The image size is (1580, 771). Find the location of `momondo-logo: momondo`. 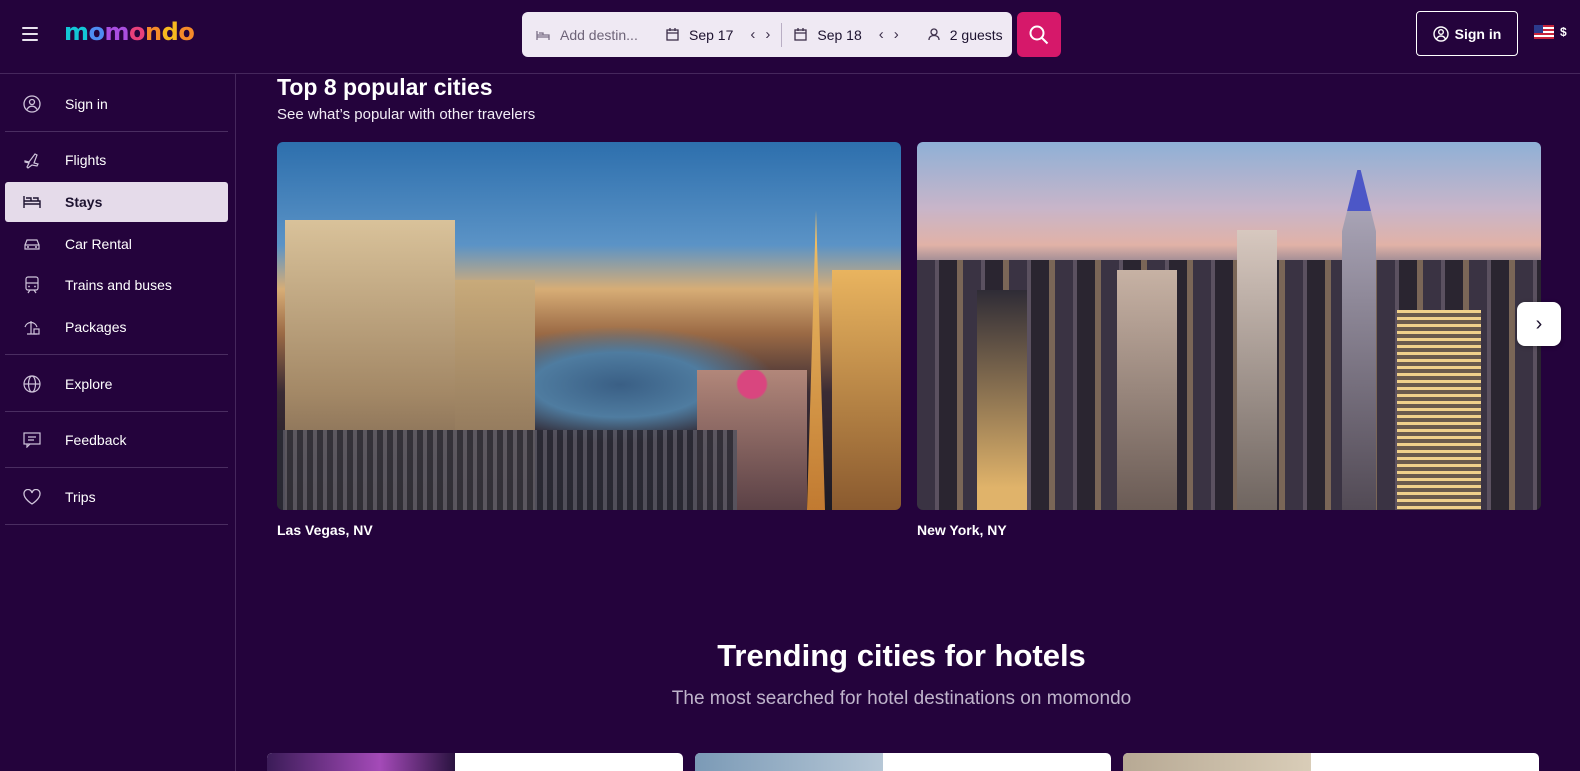

momondo-logo: momondo is located at coordinates (129, 32).